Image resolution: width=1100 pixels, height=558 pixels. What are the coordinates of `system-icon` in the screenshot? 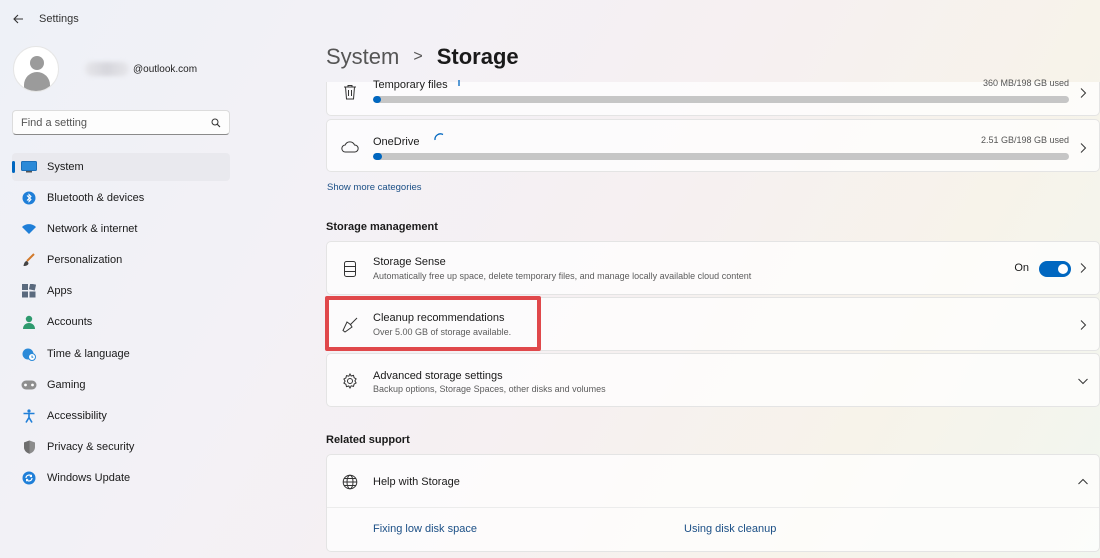 It's located at (29, 167).